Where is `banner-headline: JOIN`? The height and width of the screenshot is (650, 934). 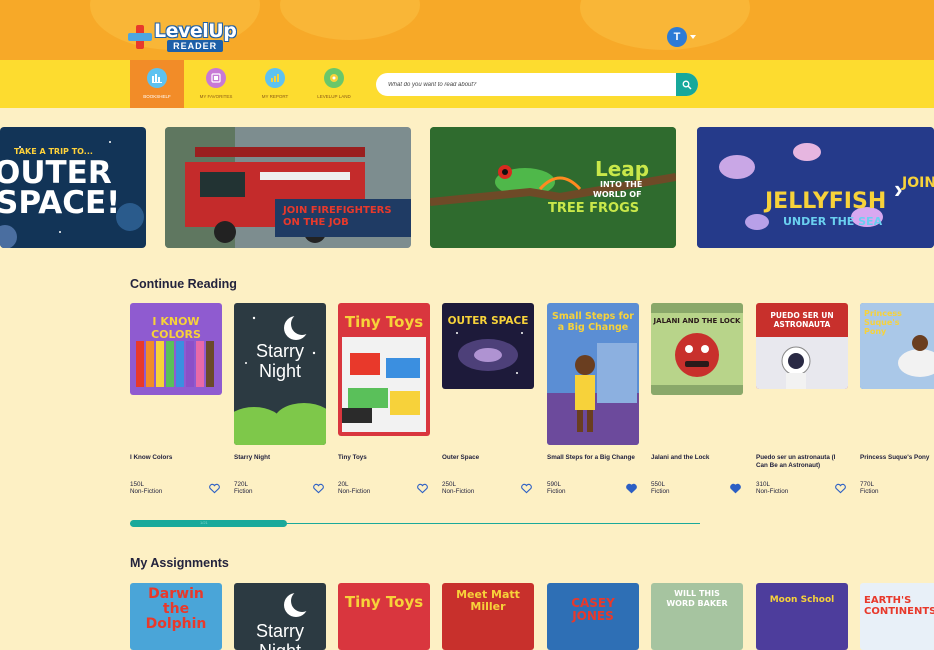 banner-headline: JOIN is located at coordinates (918, 183).